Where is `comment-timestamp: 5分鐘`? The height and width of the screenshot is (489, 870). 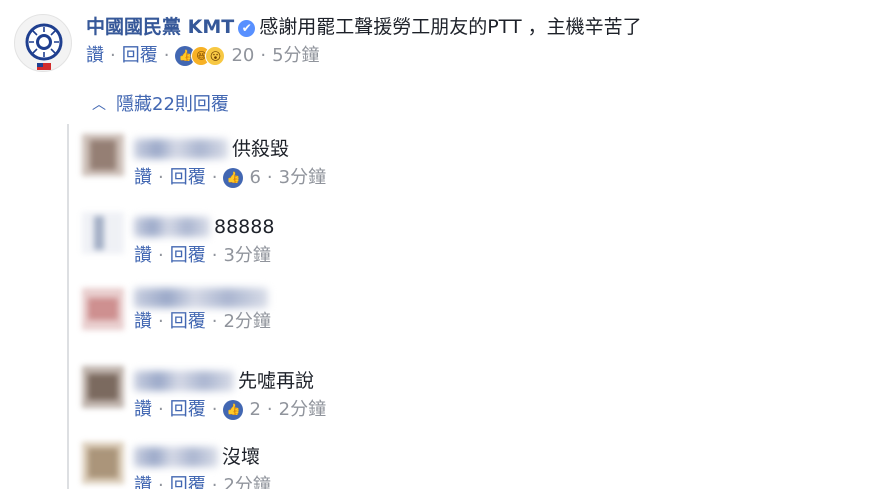 comment-timestamp: 5分鐘 is located at coordinates (295, 56).